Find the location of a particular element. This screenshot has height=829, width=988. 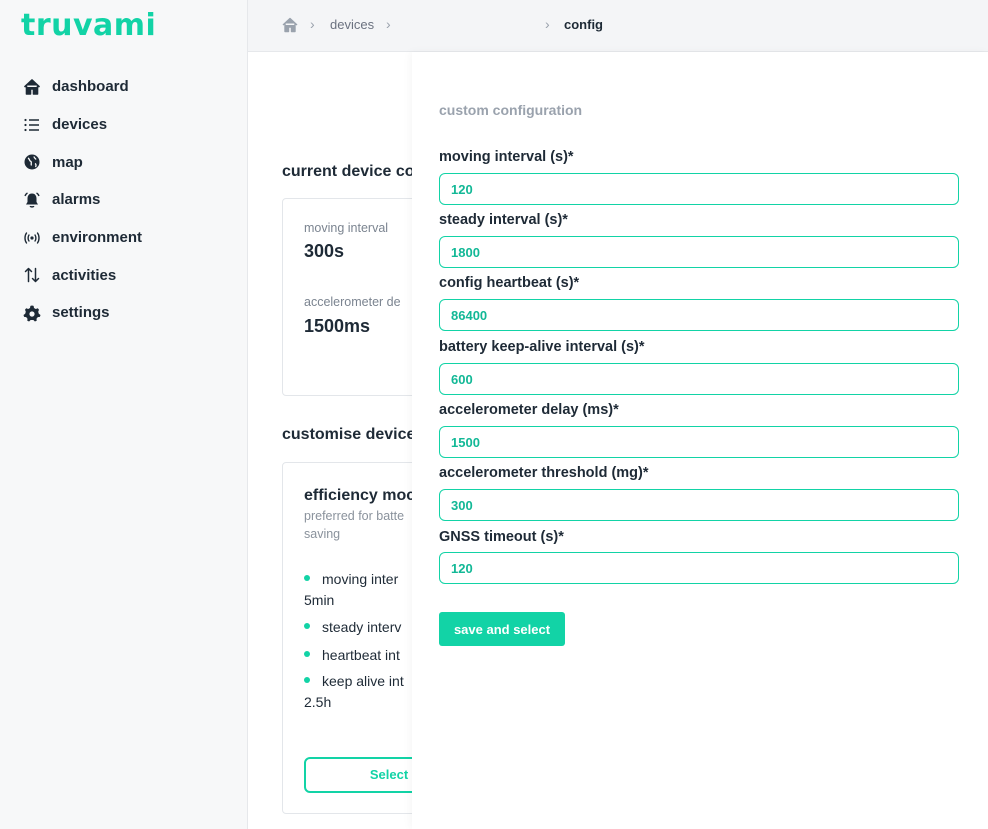

breadcrumb-config: config is located at coordinates (583, 24).